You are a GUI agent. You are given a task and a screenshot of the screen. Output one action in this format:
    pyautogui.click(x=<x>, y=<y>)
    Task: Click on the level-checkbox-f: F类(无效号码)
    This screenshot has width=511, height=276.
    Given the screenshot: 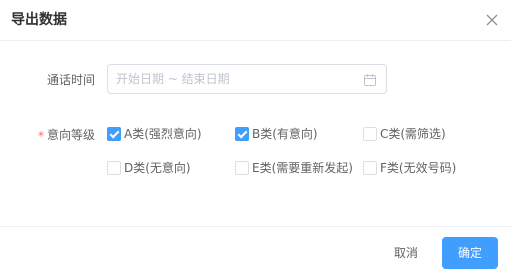 What is the action you would take?
    pyautogui.click(x=409, y=168)
    